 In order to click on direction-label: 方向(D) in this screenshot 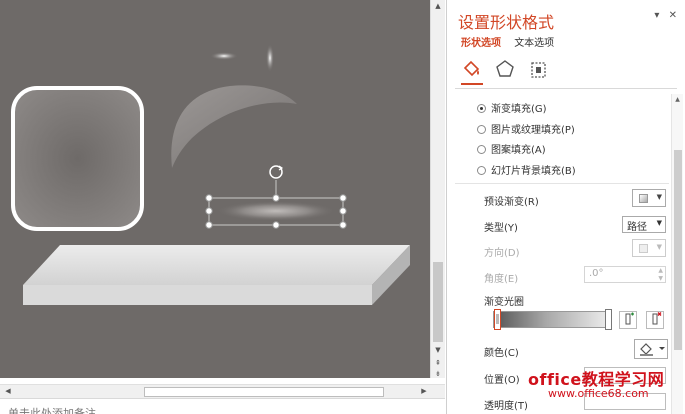, I will do `click(502, 253)`.